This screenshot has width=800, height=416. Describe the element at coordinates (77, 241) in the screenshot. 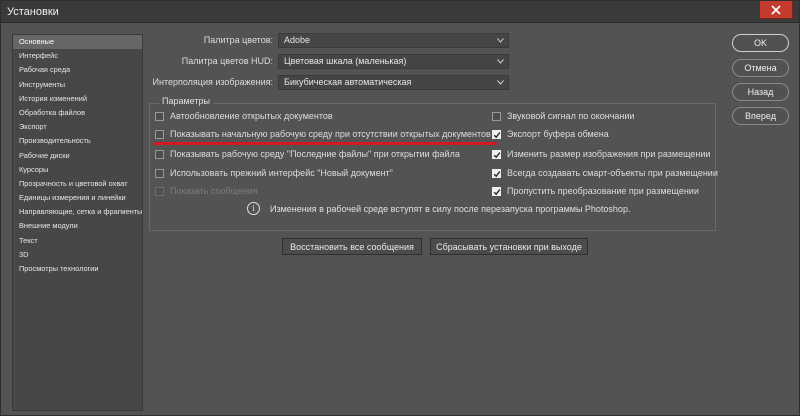

I see `sidebar-item-type: Текст` at that location.